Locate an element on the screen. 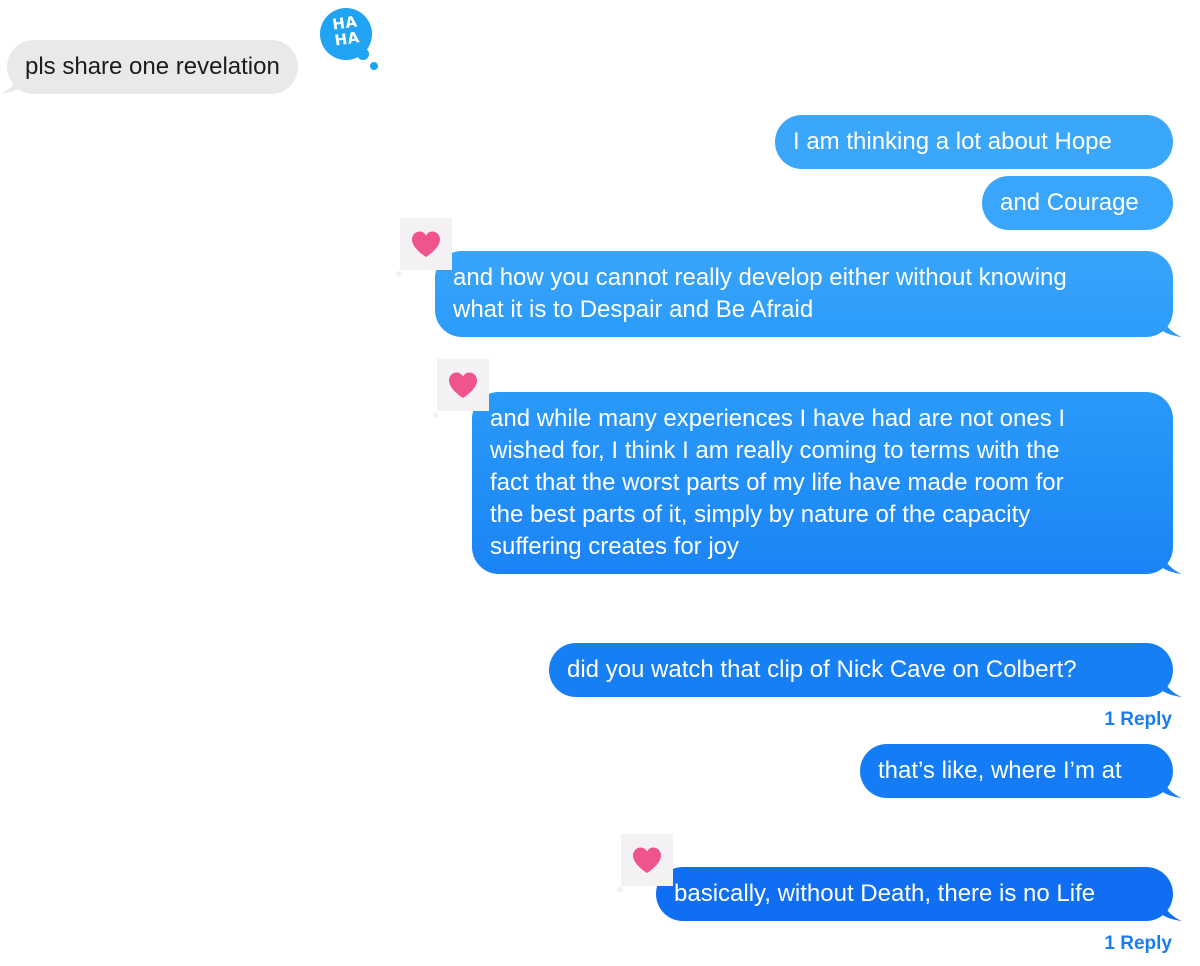 The width and height of the screenshot is (1200, 966). message-text-line: suffering creates for joy is located at coordinates (615, 546).